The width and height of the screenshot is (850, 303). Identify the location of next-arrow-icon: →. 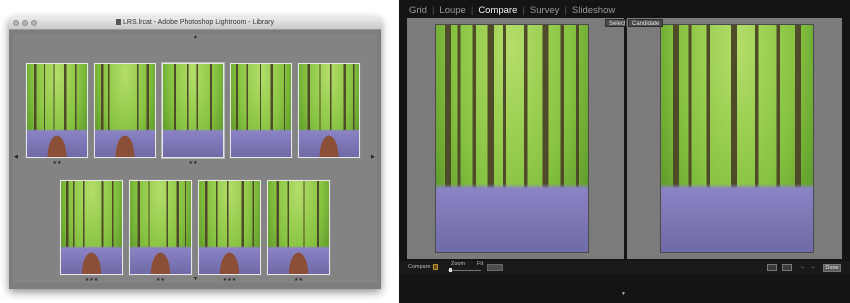
(813, 267).